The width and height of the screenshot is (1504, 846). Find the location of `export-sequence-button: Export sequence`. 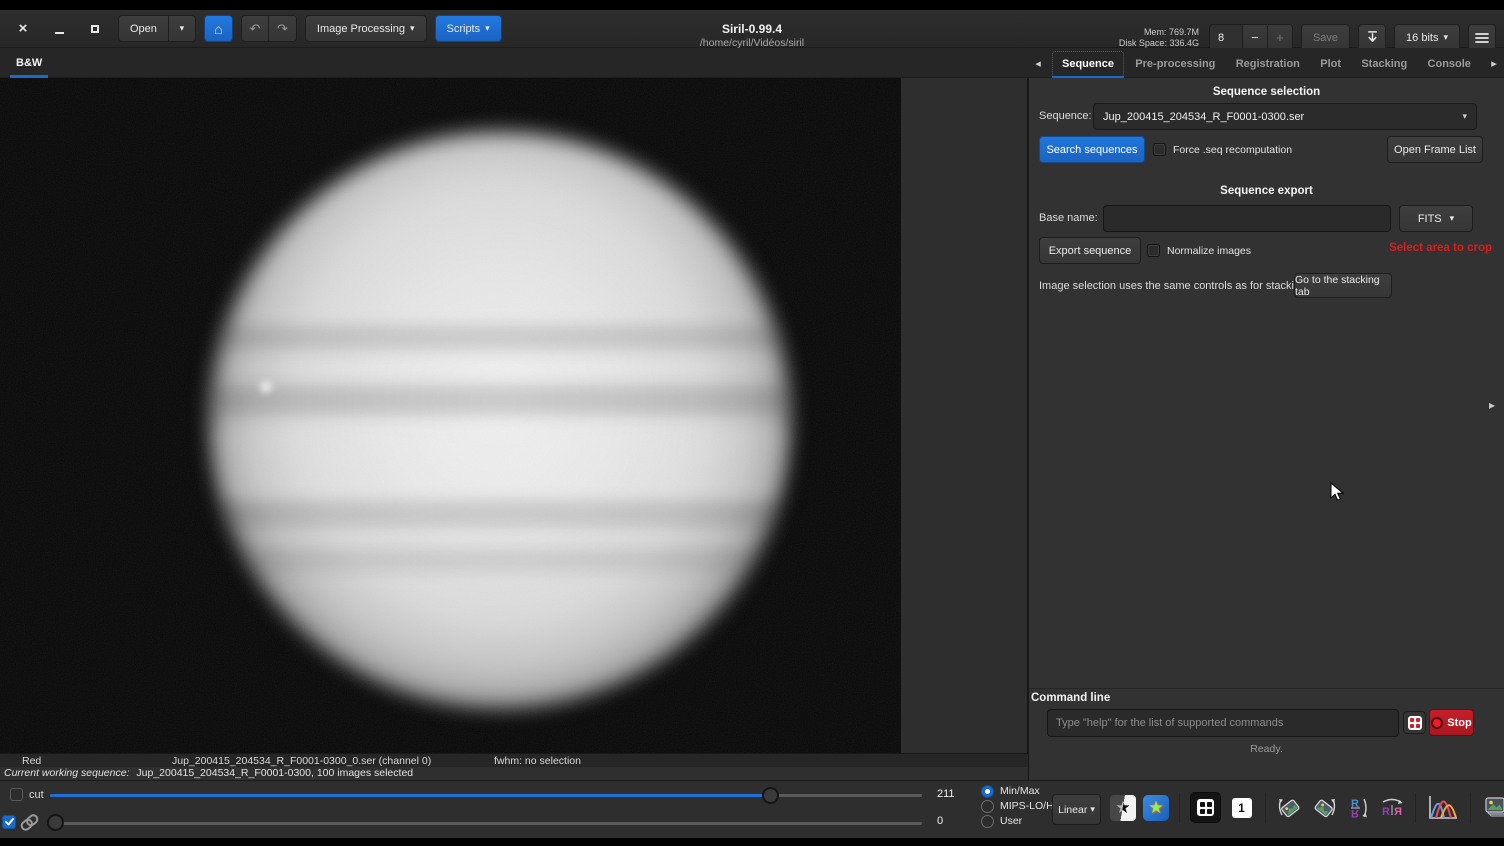

export-sequence-button: Export sequence is located at coordinates (1090, 250).